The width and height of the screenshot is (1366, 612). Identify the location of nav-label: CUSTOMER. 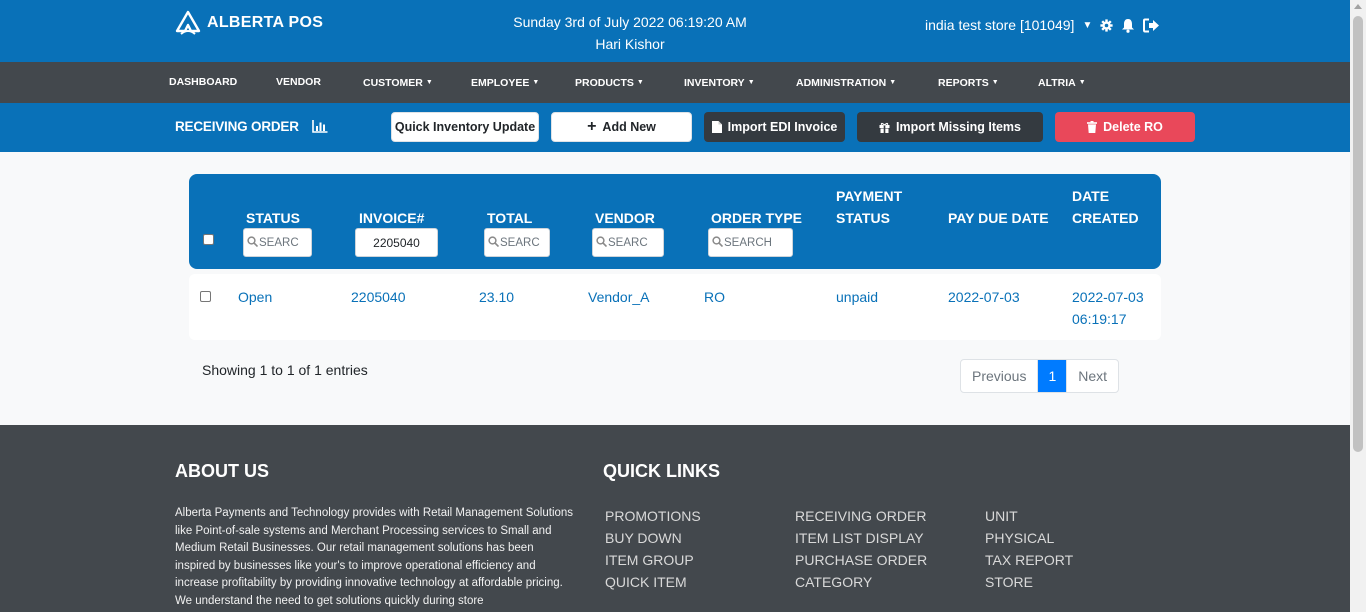
(393, 83).